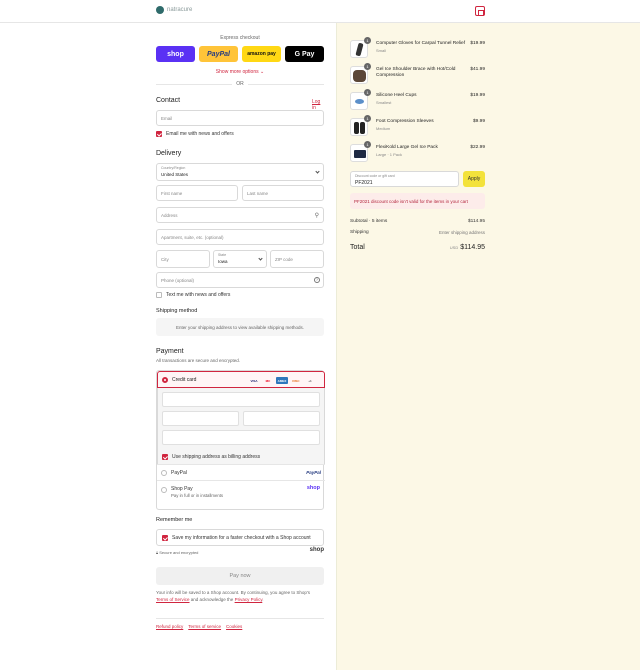 This screenshot has height=670, width=640. What do you see at coordinates (407, 147) in the screenshot?
I see `item-name: FlexiKold Large Gel Ice Pack` at bounding box center [407, 147].